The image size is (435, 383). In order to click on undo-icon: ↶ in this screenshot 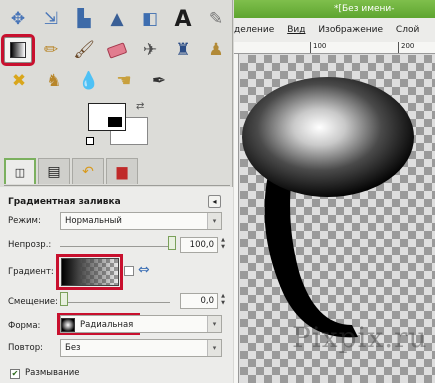, I will do `click(88, 171)`.